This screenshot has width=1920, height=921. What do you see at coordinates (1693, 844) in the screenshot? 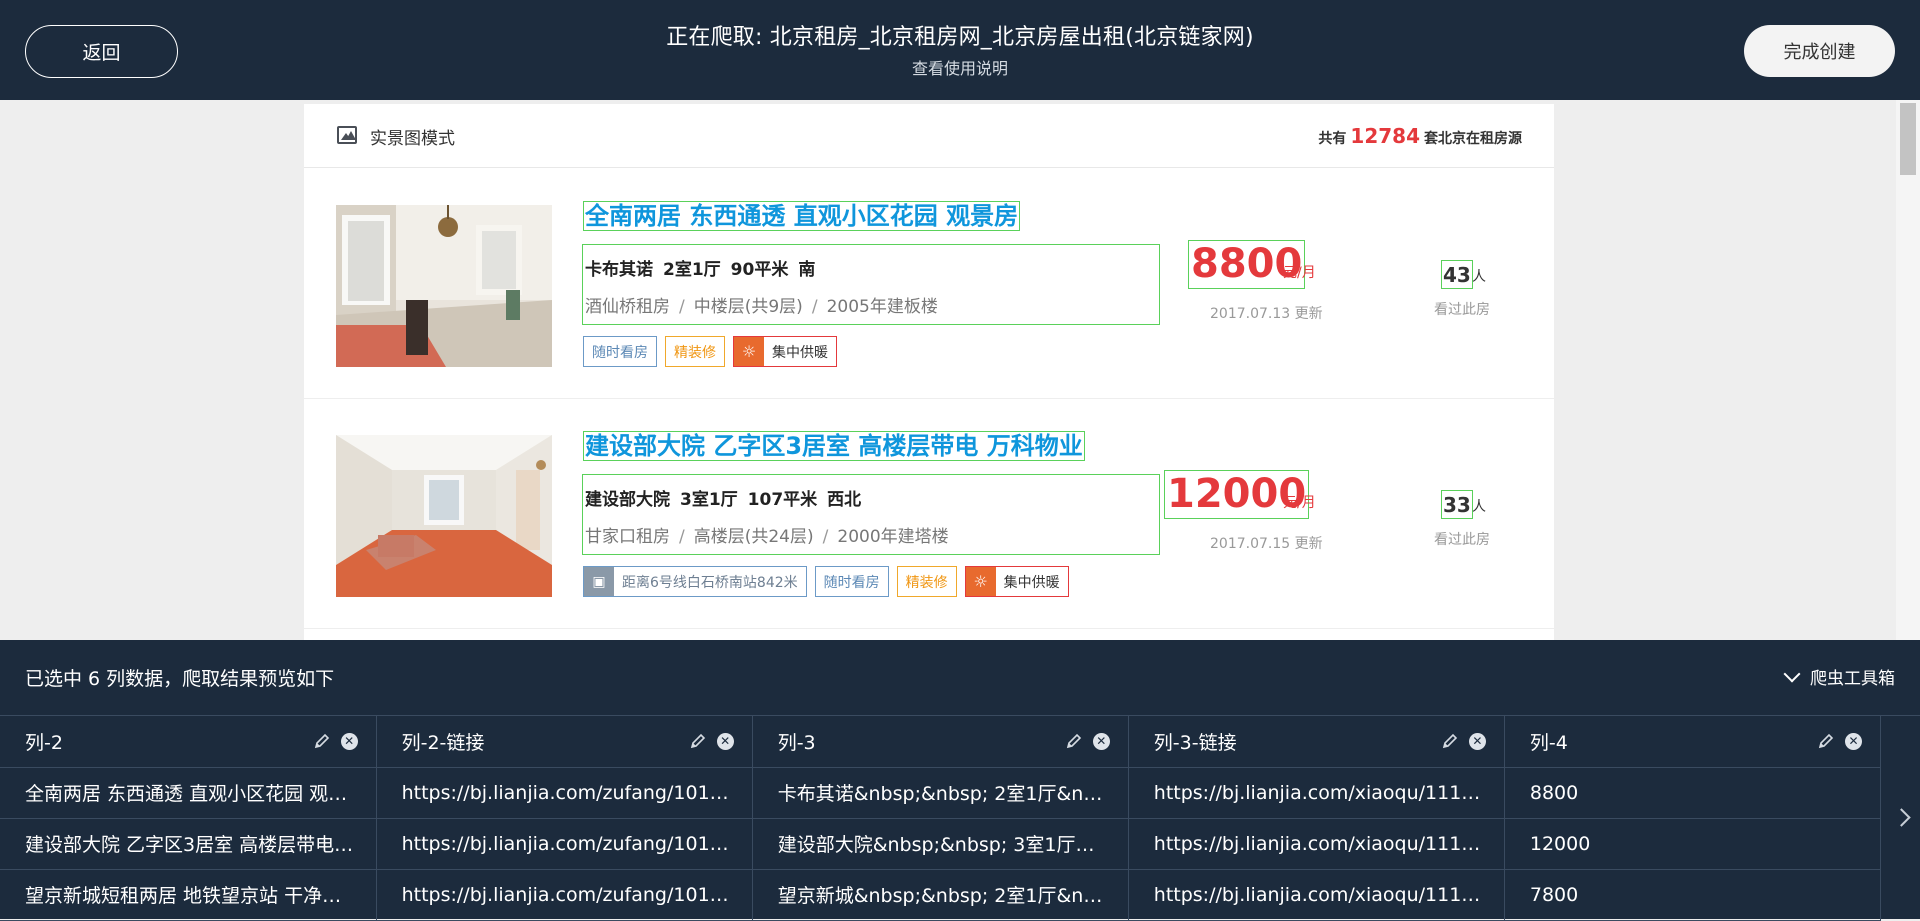
I see `table-cell: 12000` at bounding box center [1693, 844].